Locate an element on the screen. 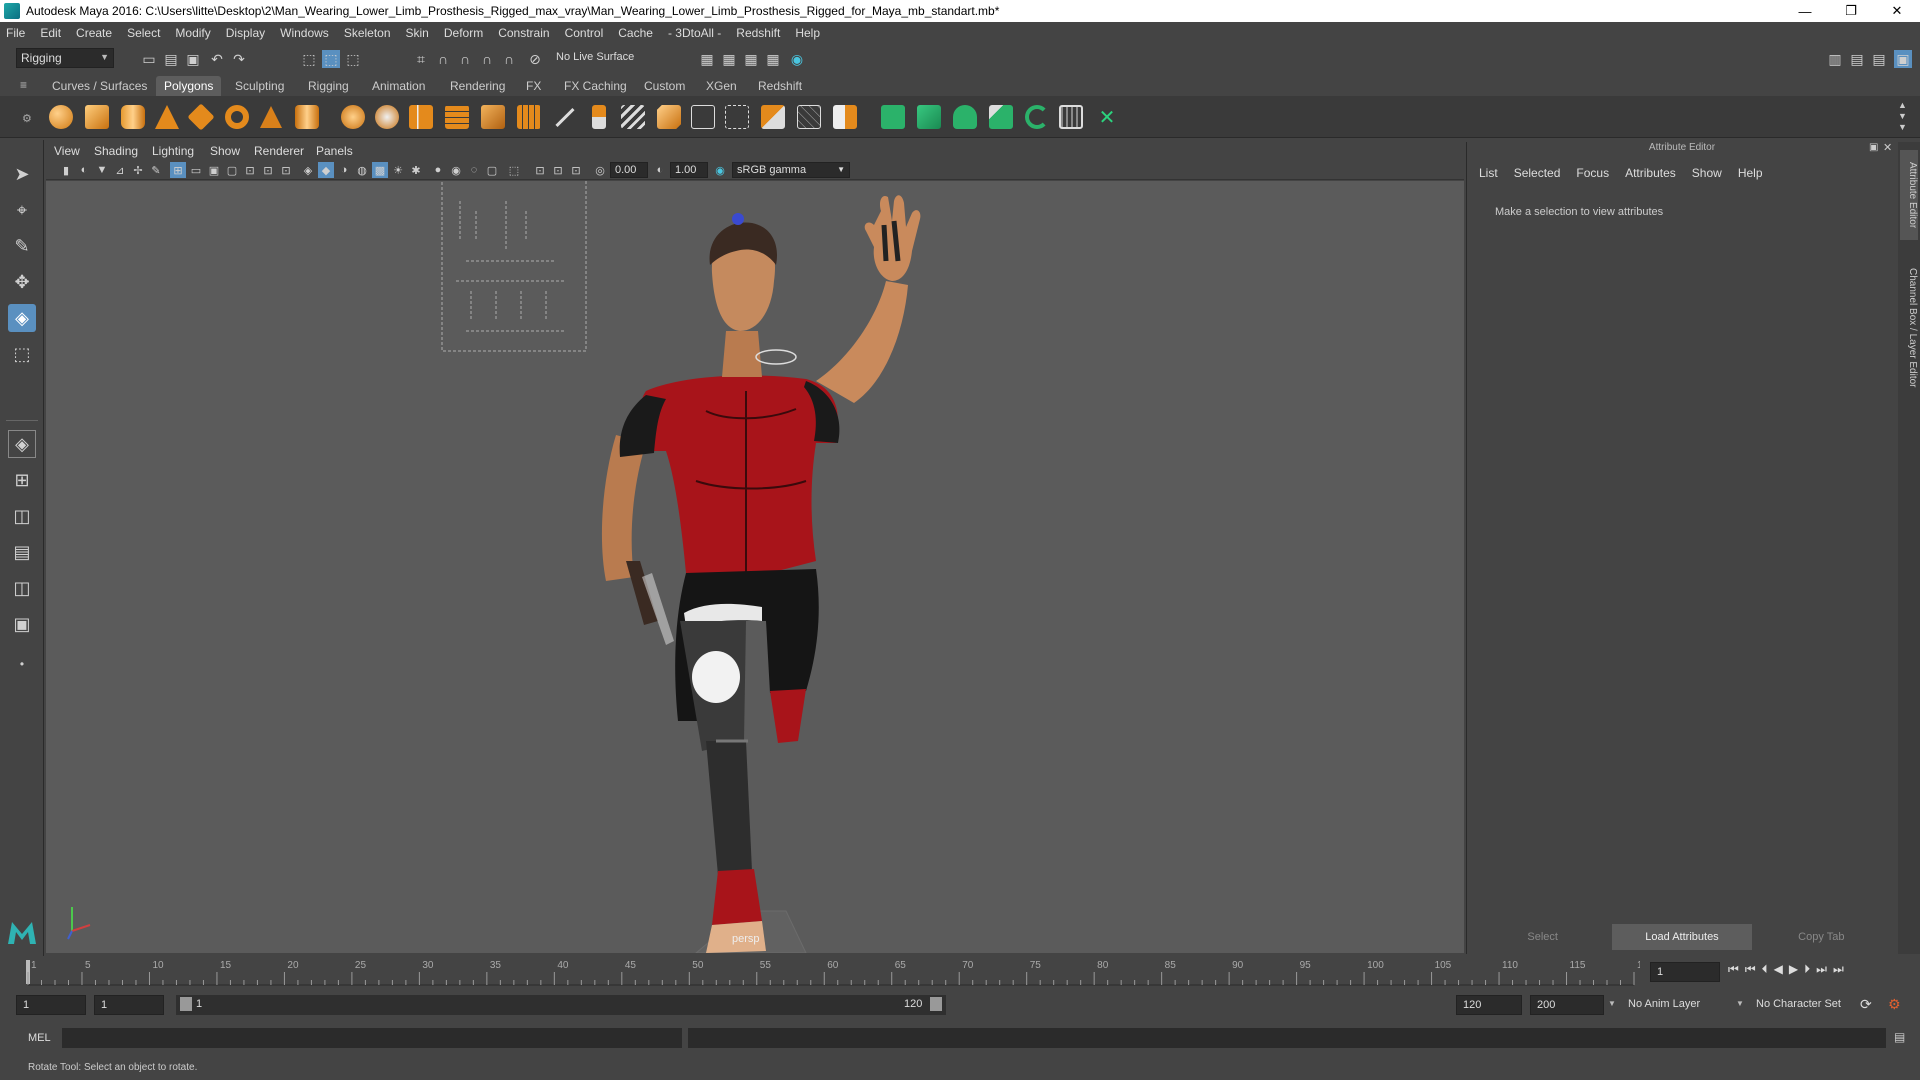 This screenshot has height=1080, width=1920. menu-redshift: Redshift is located at coordinates (758, 33).